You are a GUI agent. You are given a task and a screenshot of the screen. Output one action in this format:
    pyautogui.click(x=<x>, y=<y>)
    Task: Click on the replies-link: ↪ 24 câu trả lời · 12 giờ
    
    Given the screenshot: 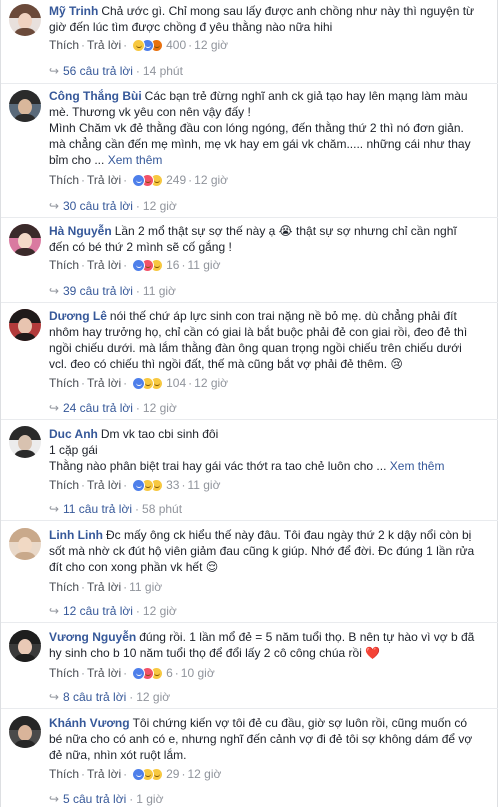 What is the action you would take?
    pyautogui.click(x=113, y=408)
    